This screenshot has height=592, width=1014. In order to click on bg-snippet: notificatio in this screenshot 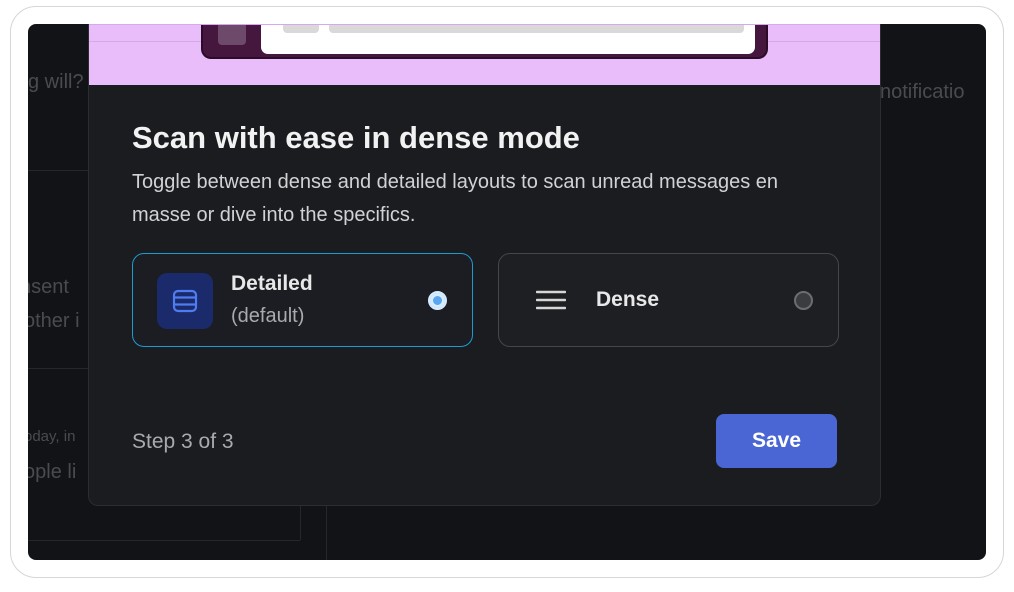, I will do `click(922, 92)`.